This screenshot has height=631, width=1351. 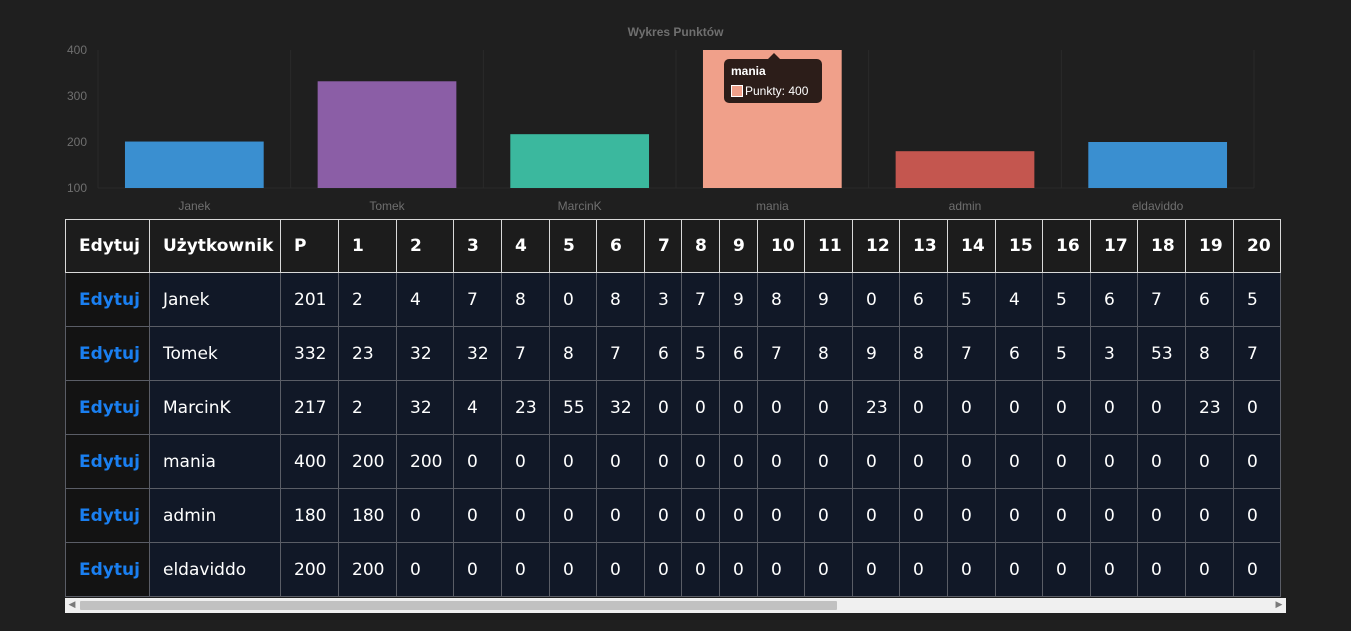 What do you see at coordinates (773, 78) in the screenshot?
I see `chart-tooltip: mania Punkty: 400` at bounding box center [773, 78].